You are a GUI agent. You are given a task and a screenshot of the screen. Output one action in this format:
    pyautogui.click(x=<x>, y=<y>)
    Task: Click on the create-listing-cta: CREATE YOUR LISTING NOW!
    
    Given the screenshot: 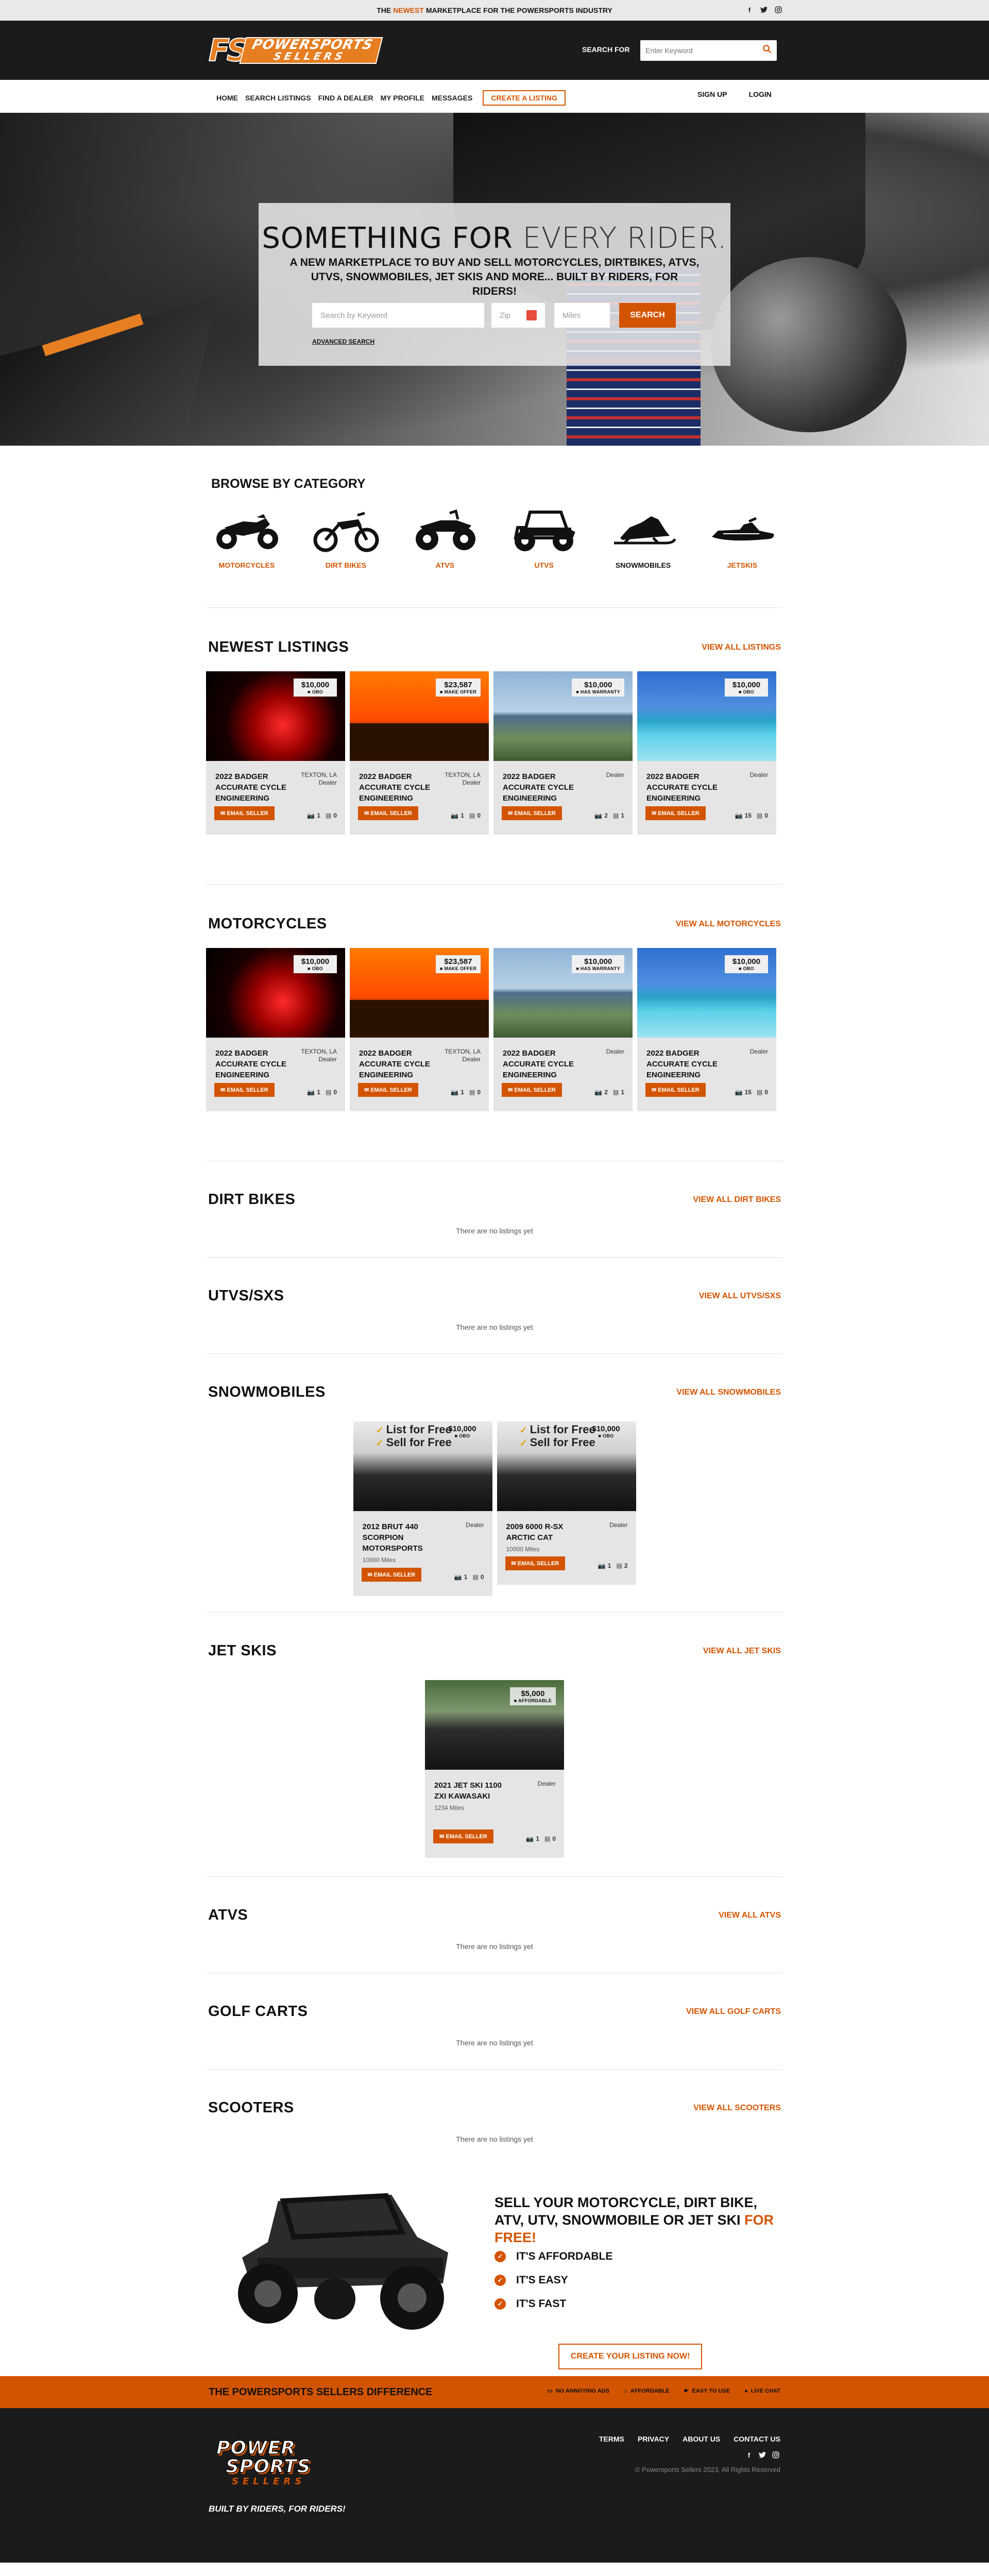 What is the action you would take?
    pyautogui.click(x=630, y=2356)
    